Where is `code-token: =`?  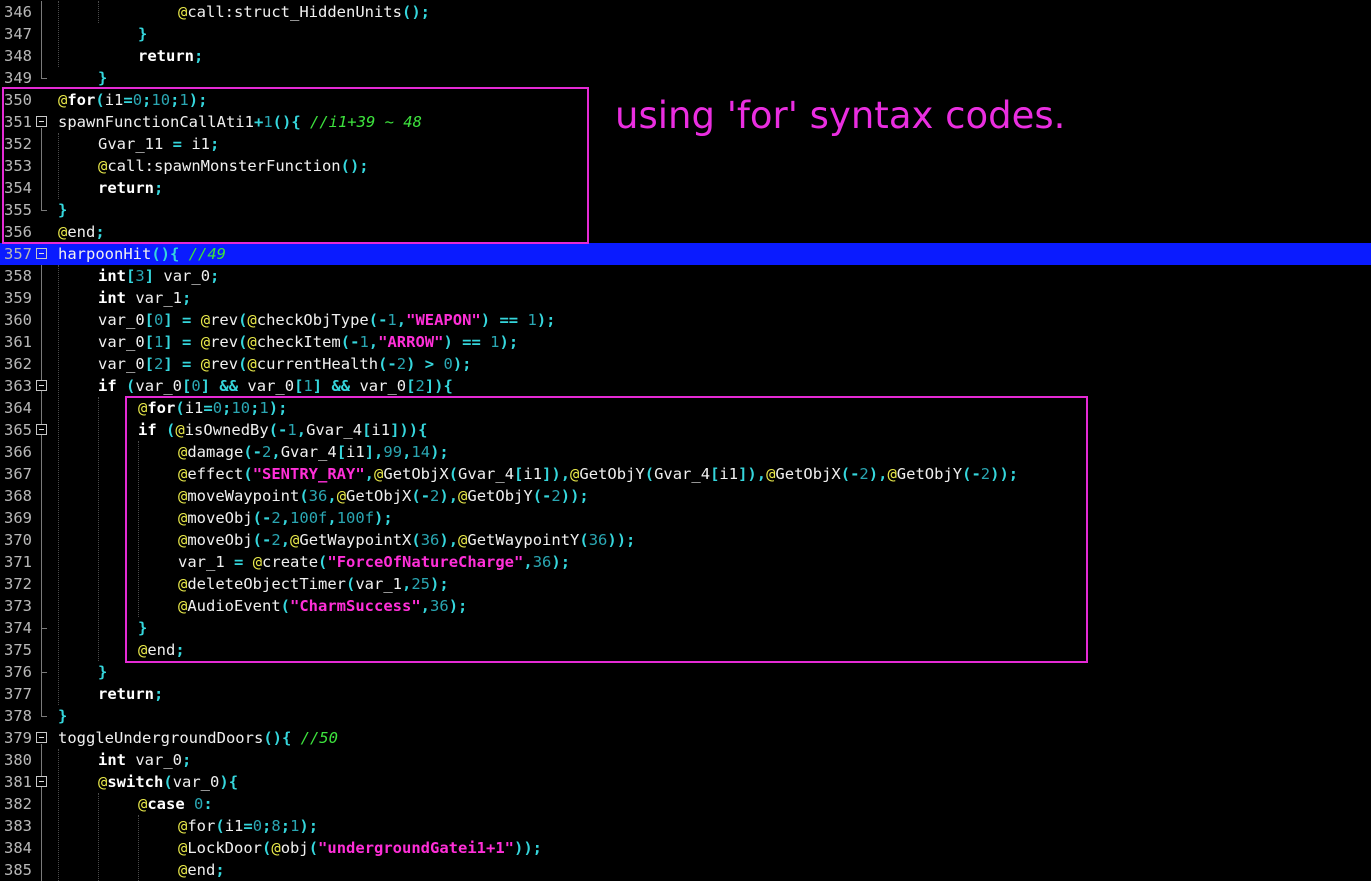
code-token: = is located at coordinates (187, 342).